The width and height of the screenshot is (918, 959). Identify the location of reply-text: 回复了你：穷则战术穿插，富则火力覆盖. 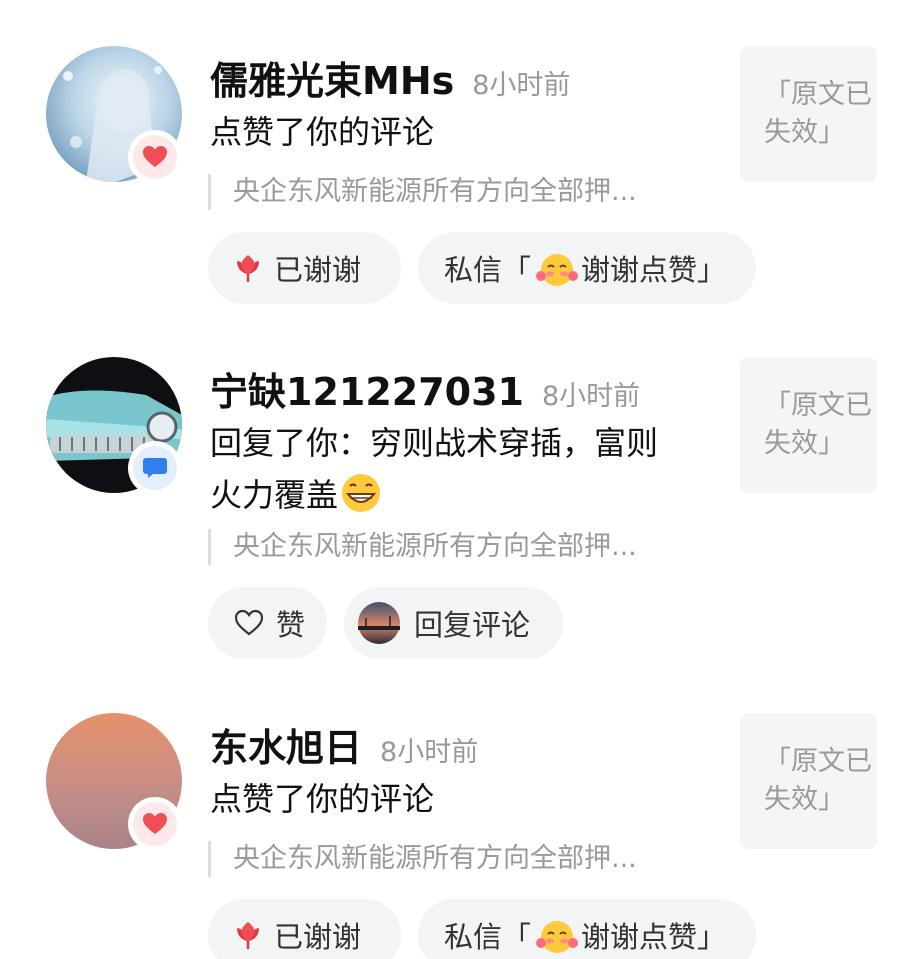
(434, 469).